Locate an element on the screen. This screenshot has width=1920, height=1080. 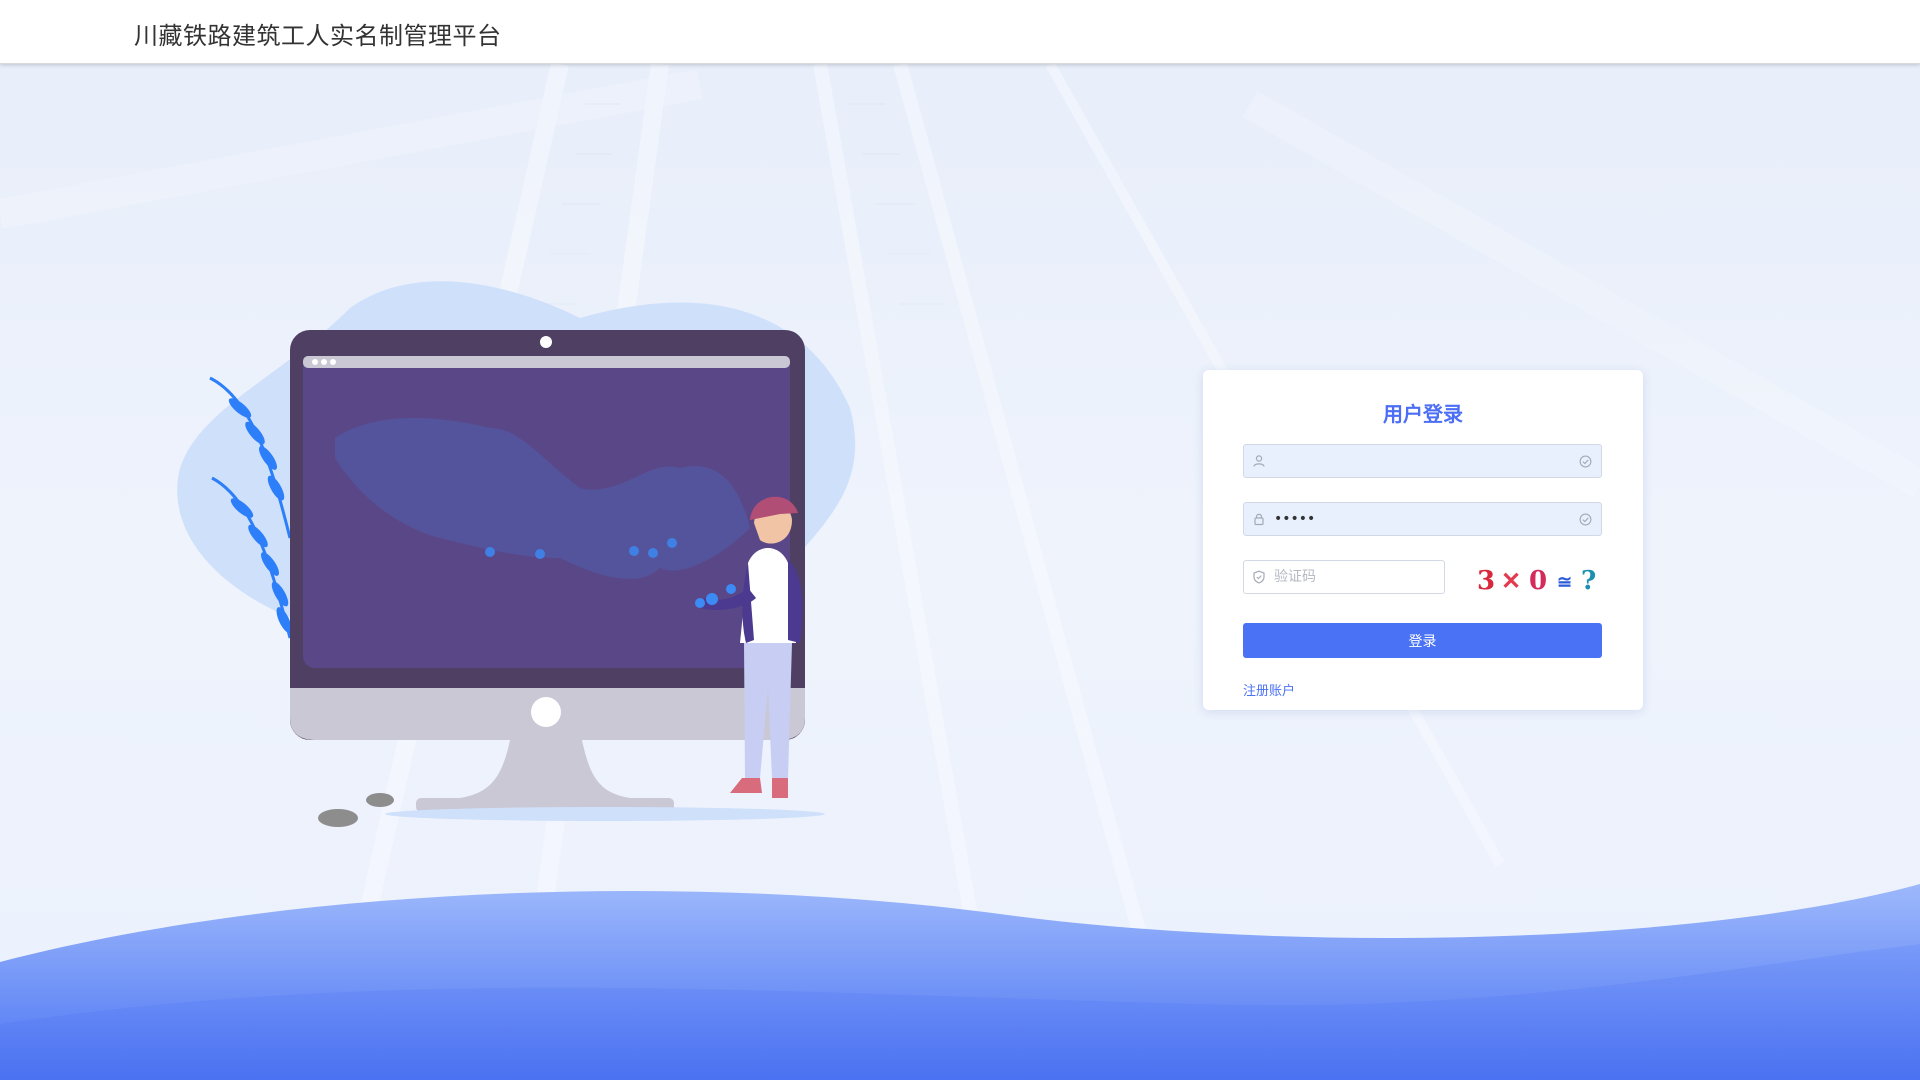
username-field is located at coordinates (1422, 461).